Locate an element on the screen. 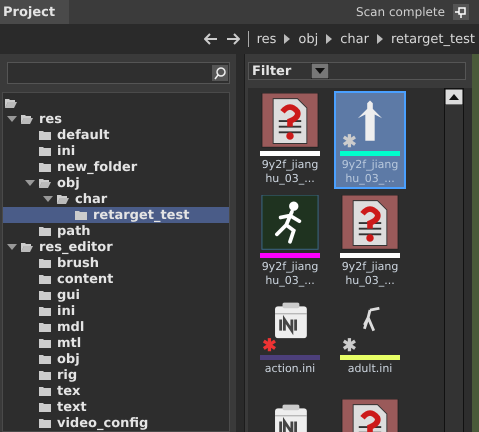 The height and width of the screenshot is (432, 479). back-arrow-icon is located at coordinates (211, 39).